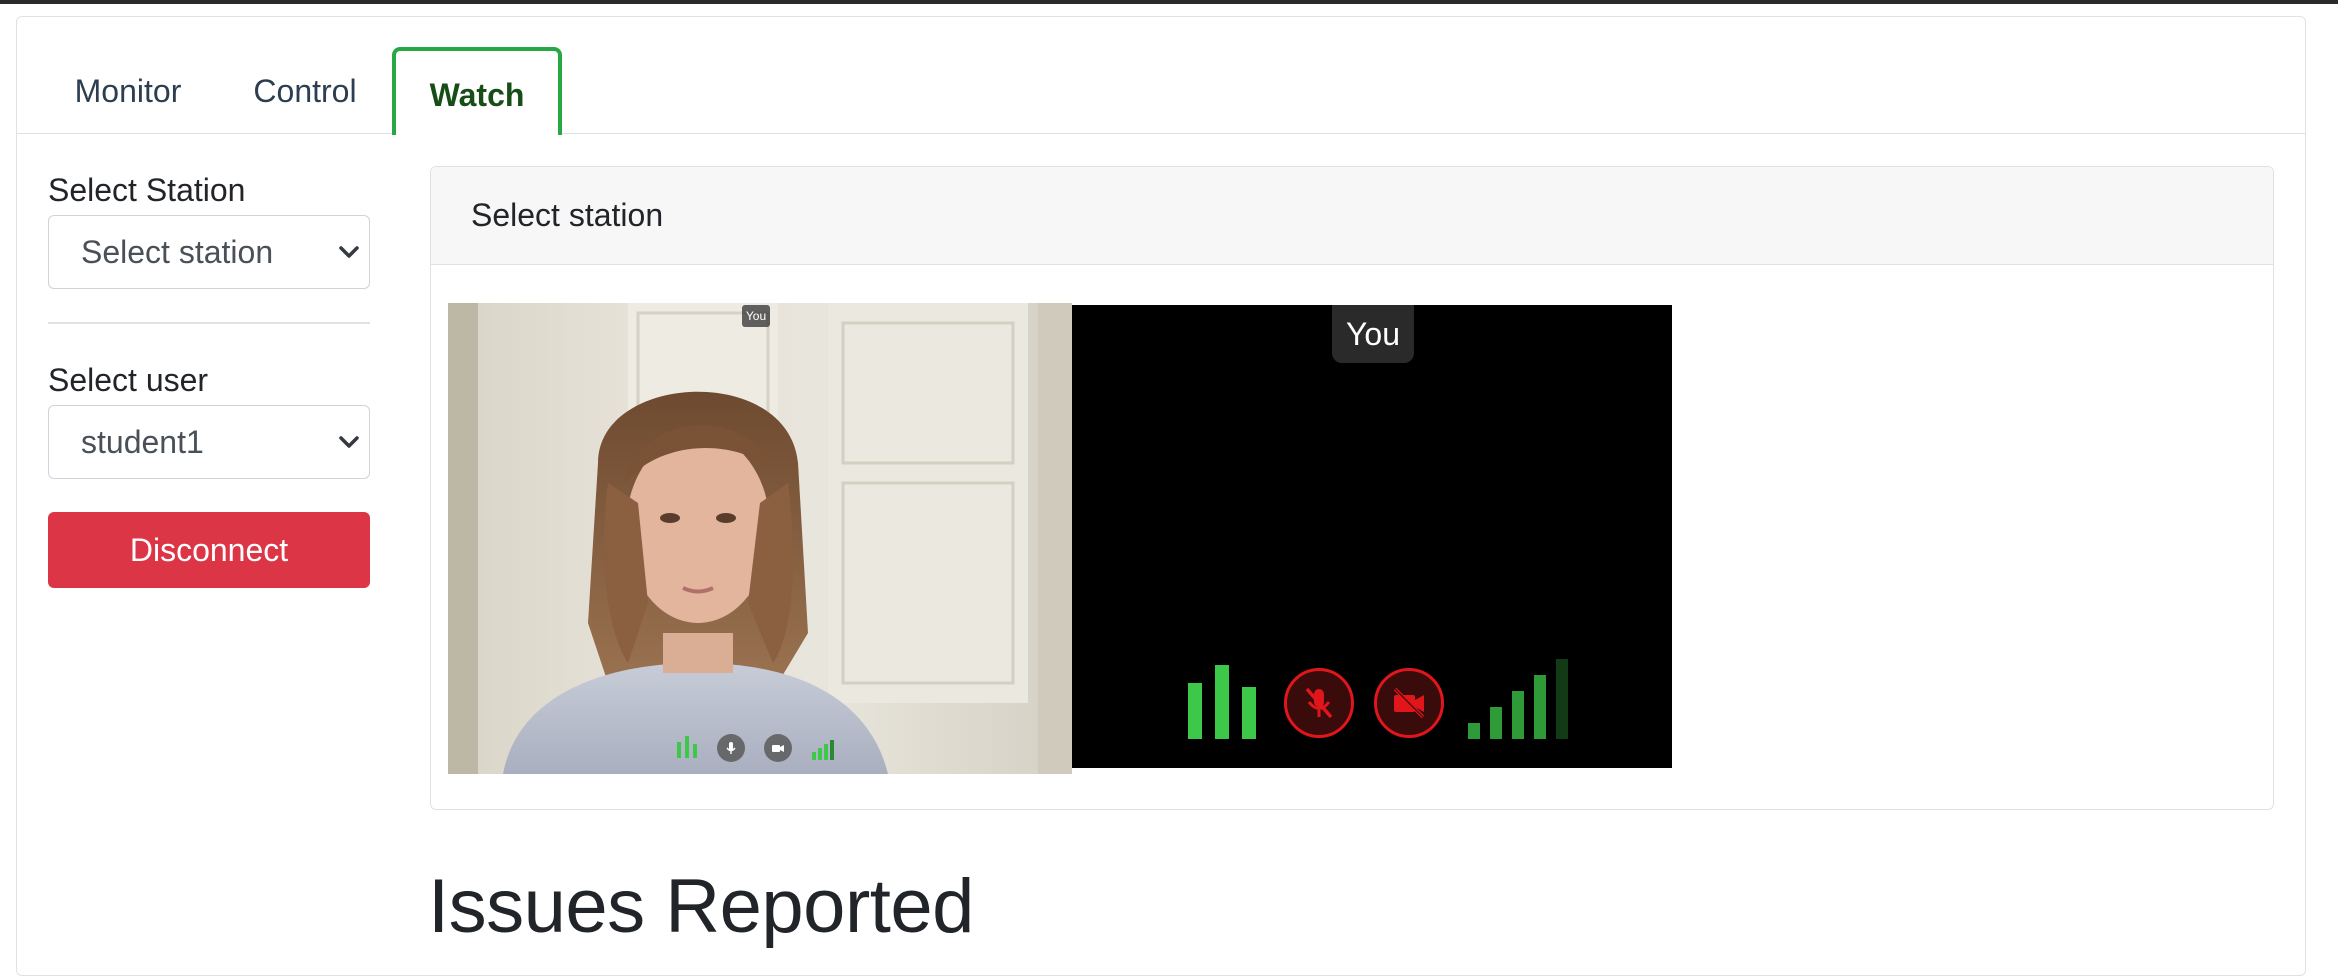  Describe the element at coordinates (1169, 2) in the screenshot. I see `window-top-border` at that location.